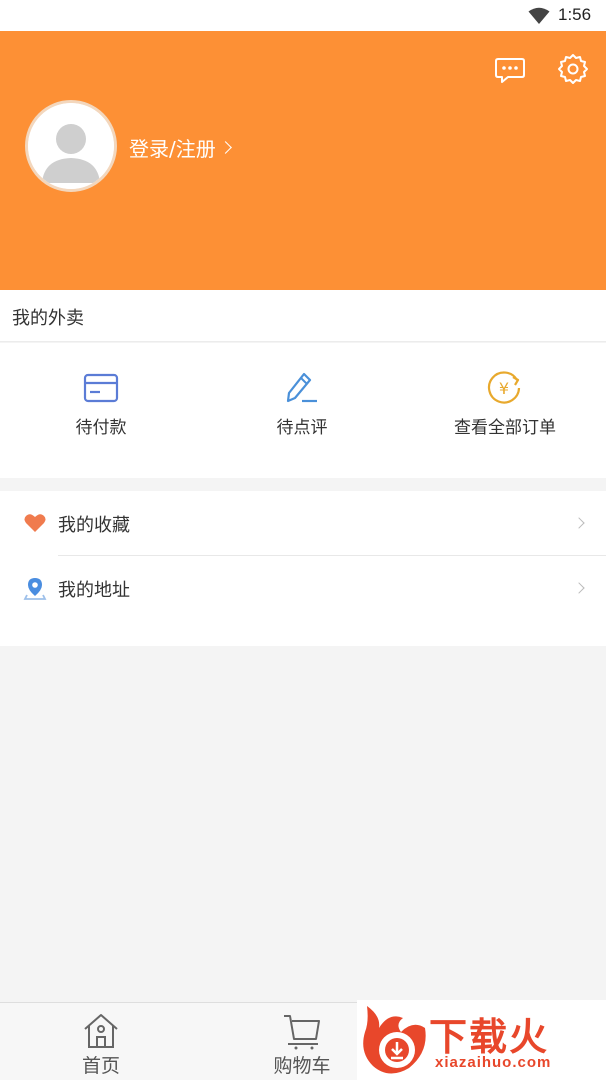  What do you see at coordinates (303, 588) in the screenshot?
I see `menu-item-address: 我的地址` at bounding box center [303, 588].